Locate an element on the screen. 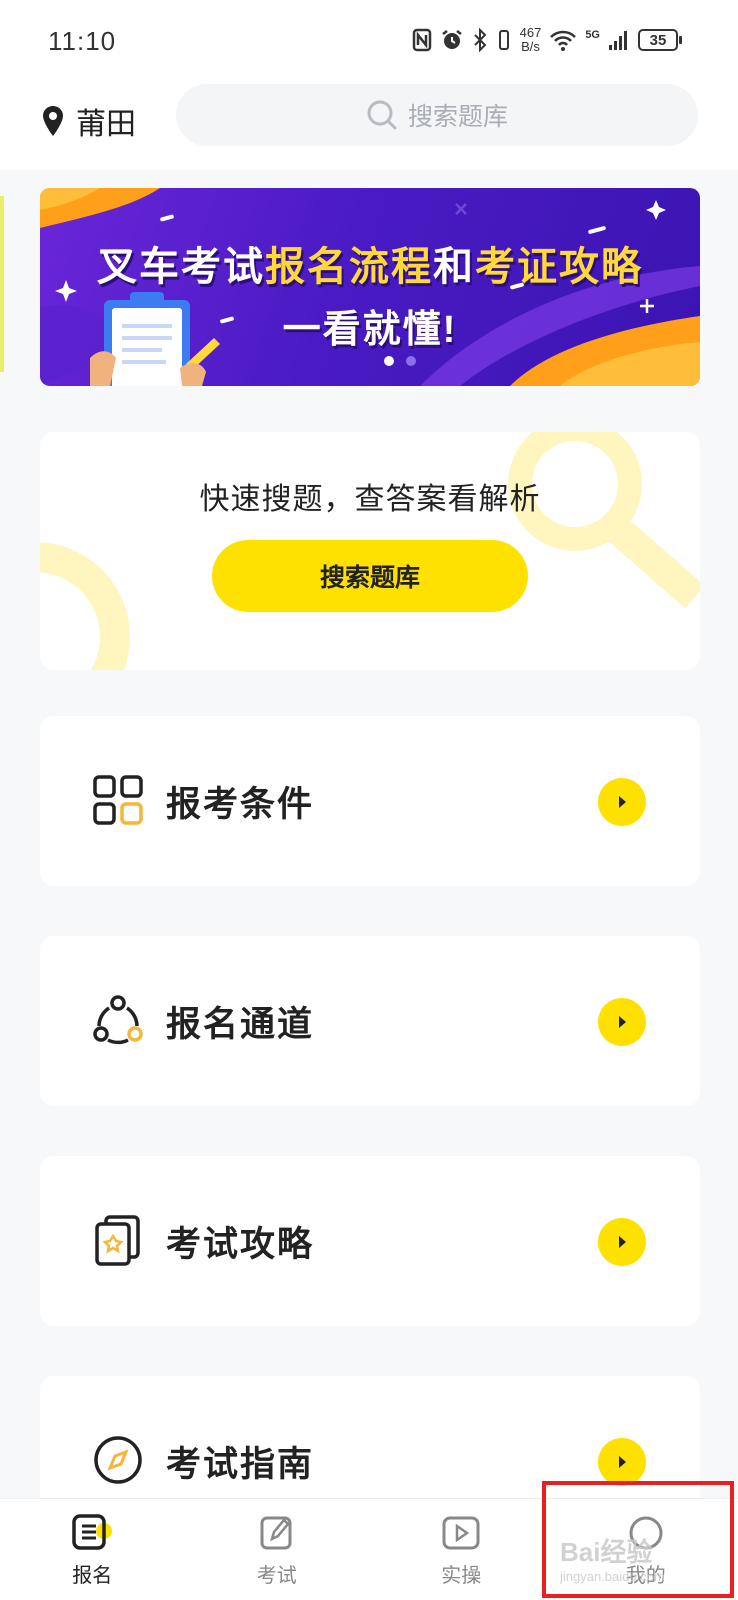 The image size is (738, 1600). menu-item-label: 报名通道 is located at coordinates (240, 1024).